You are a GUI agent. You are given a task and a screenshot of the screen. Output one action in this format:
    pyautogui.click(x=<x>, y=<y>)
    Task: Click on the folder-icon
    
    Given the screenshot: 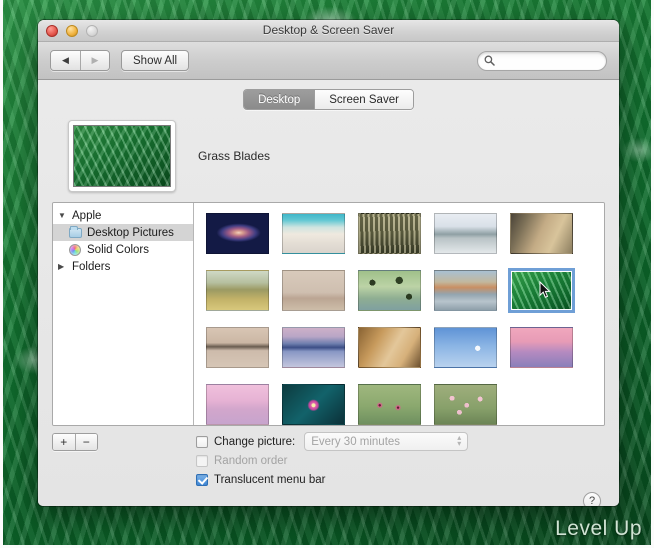 What is the action you would take?
    pyautogui.click(x=76, y=231)
    